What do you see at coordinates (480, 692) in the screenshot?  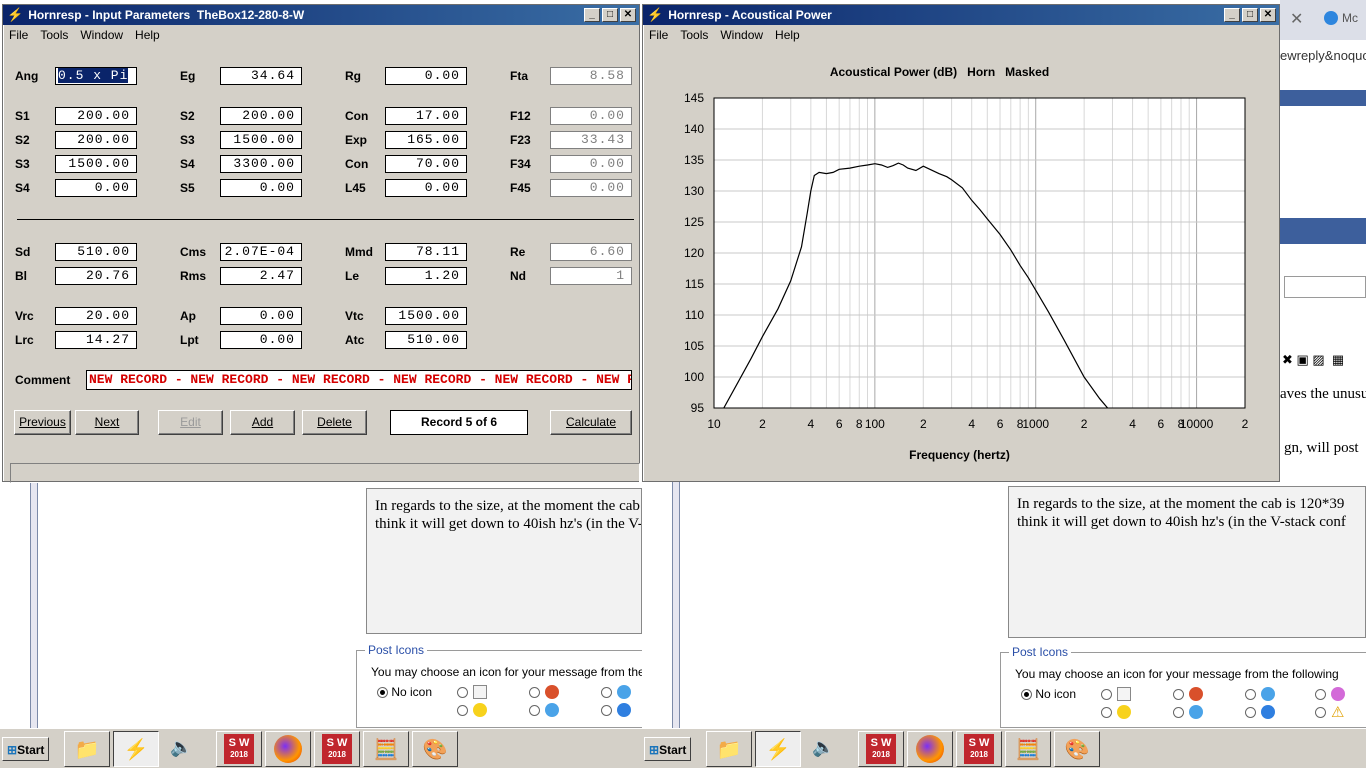 I see `note-icon` at bounding box center [480, 692].